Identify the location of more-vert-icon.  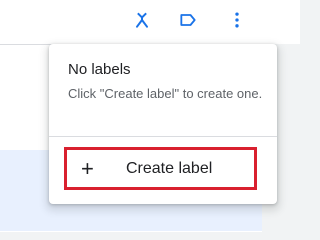
(237, 20).